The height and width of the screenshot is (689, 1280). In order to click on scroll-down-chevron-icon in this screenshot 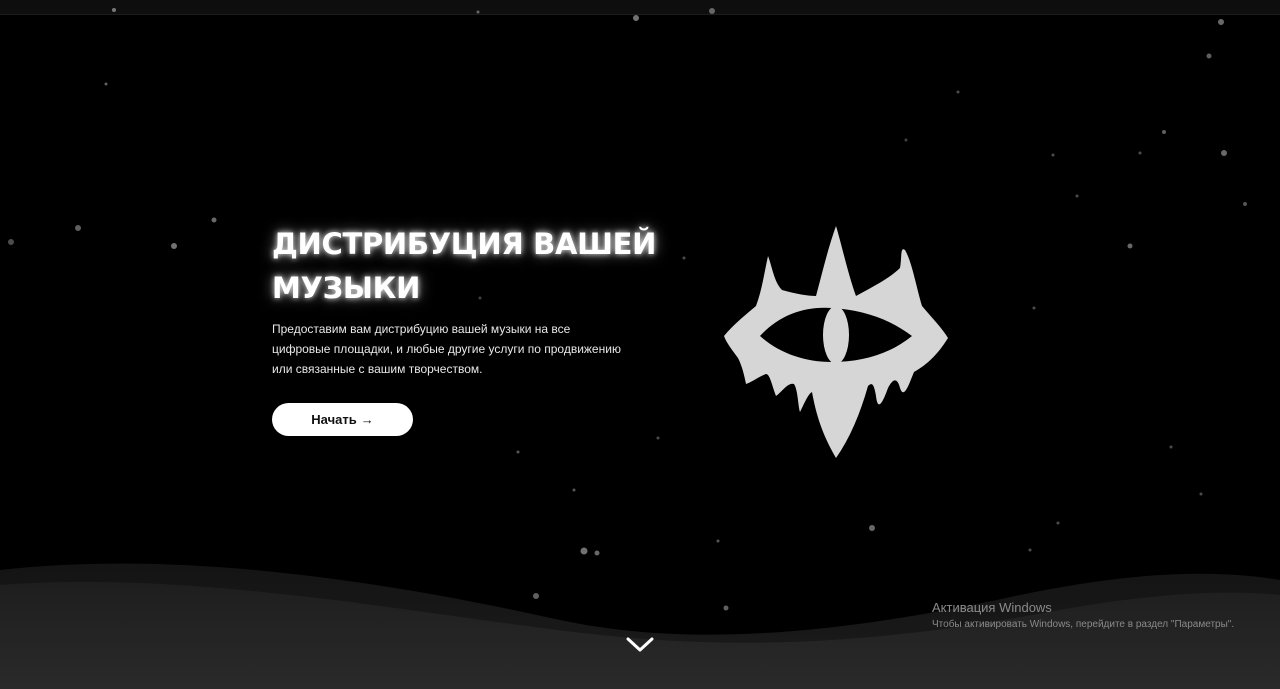, I will do `click(640, 644)`.